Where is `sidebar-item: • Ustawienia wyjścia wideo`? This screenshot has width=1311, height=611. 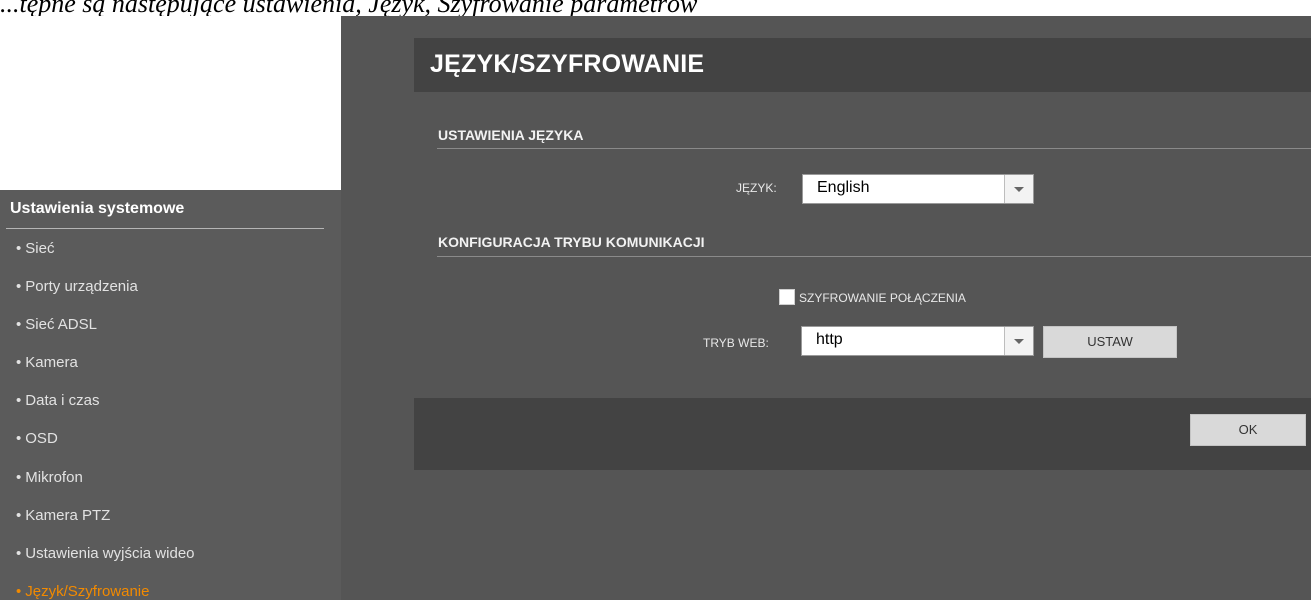 sidebar-item: • Ustawienia wyjścia wideo is located at coordinates (170, 554).